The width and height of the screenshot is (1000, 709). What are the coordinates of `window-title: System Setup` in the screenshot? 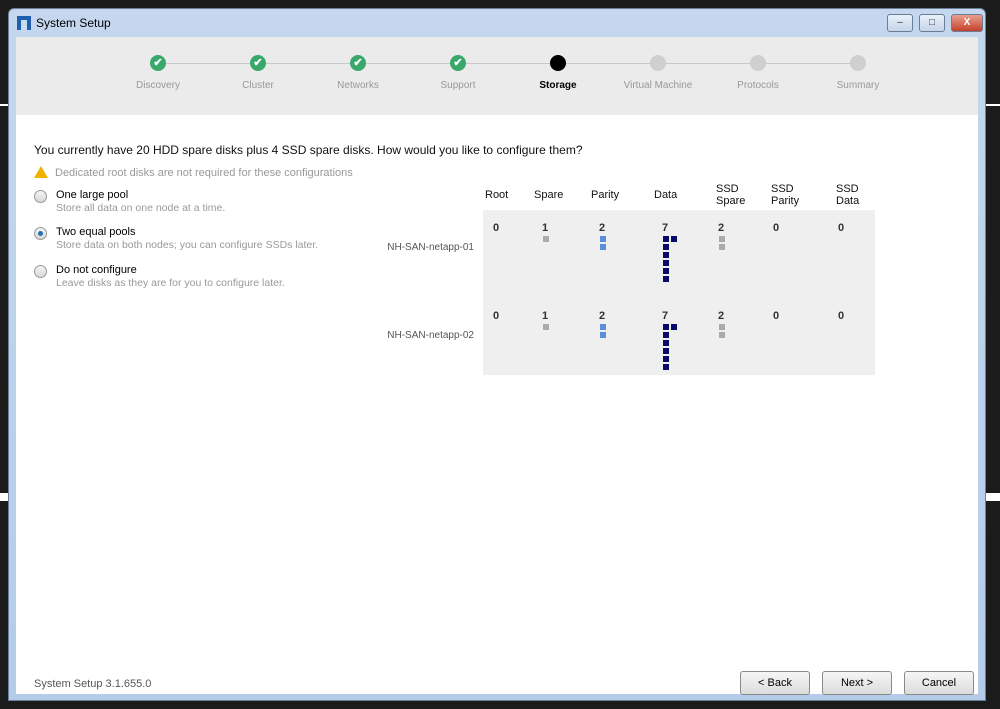 It's located at (73, 23).